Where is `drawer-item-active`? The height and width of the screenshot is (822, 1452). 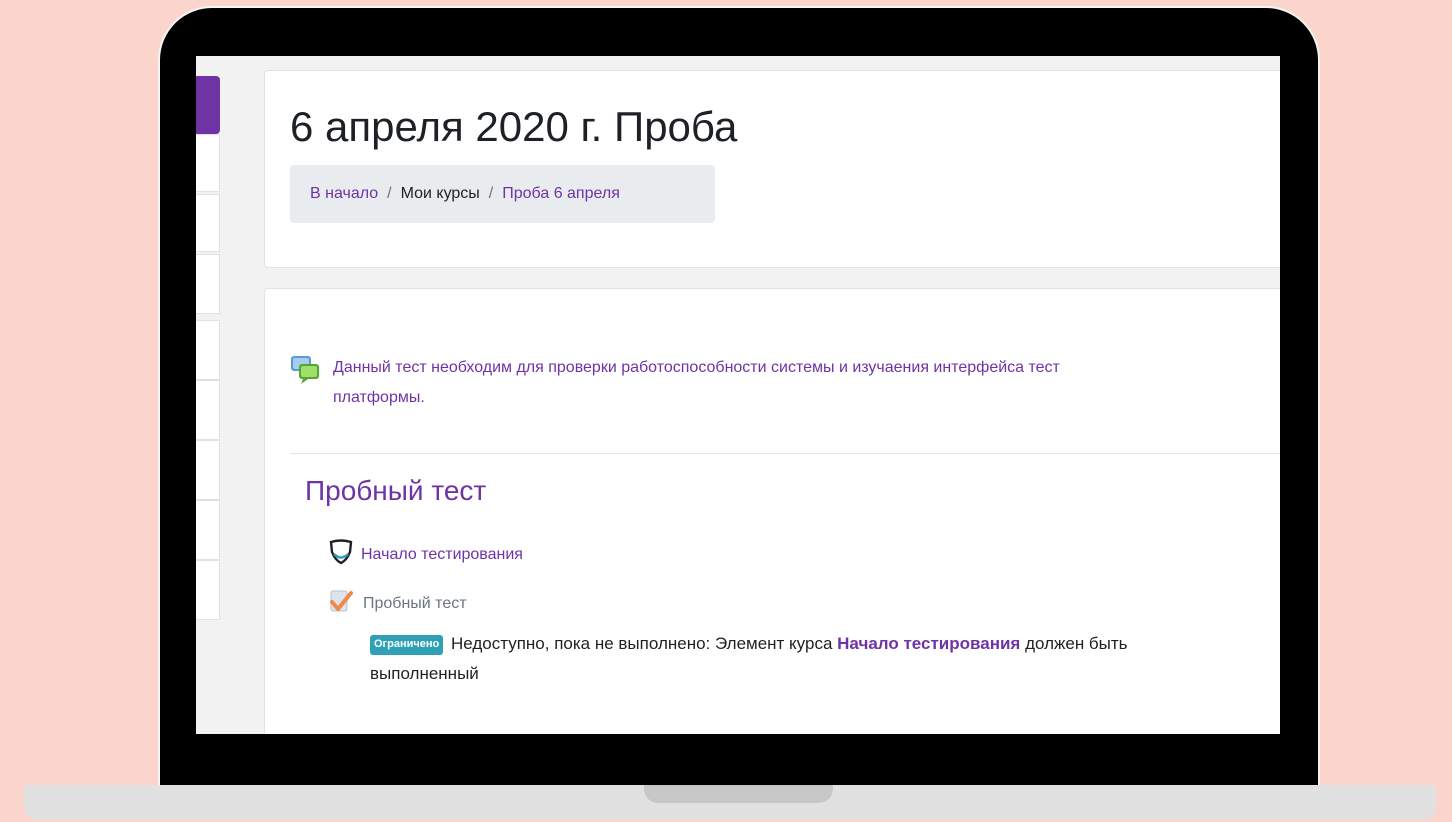 drawer-item-active is located at coordinates (208, 105).